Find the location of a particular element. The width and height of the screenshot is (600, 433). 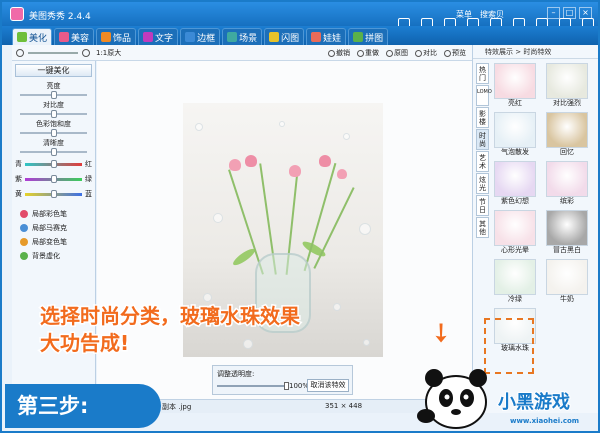

edit-tool-label: 重做 is located at coordinates (372, 53).